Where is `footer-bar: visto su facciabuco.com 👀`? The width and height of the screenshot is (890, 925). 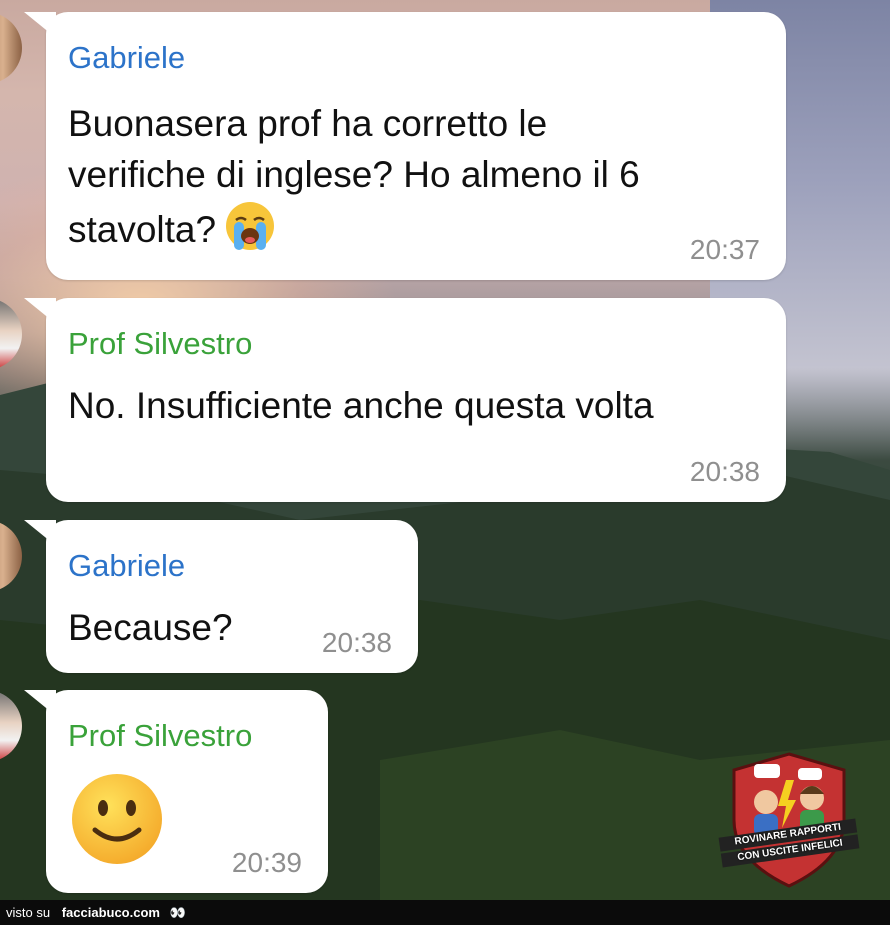
footer-bar: visto su facciabuco.com 👀 is located at coordinates (445, 912).